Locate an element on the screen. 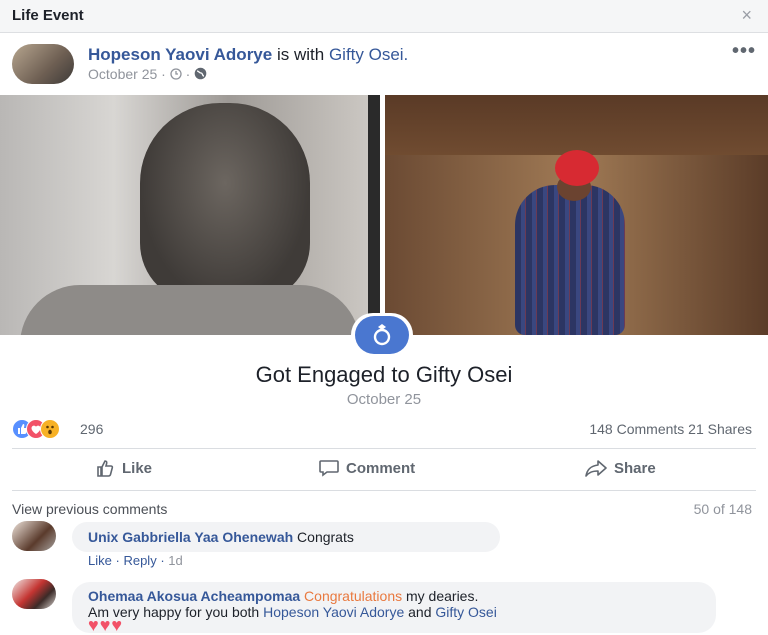  life-event-badge is located at coordinates (382, 335).